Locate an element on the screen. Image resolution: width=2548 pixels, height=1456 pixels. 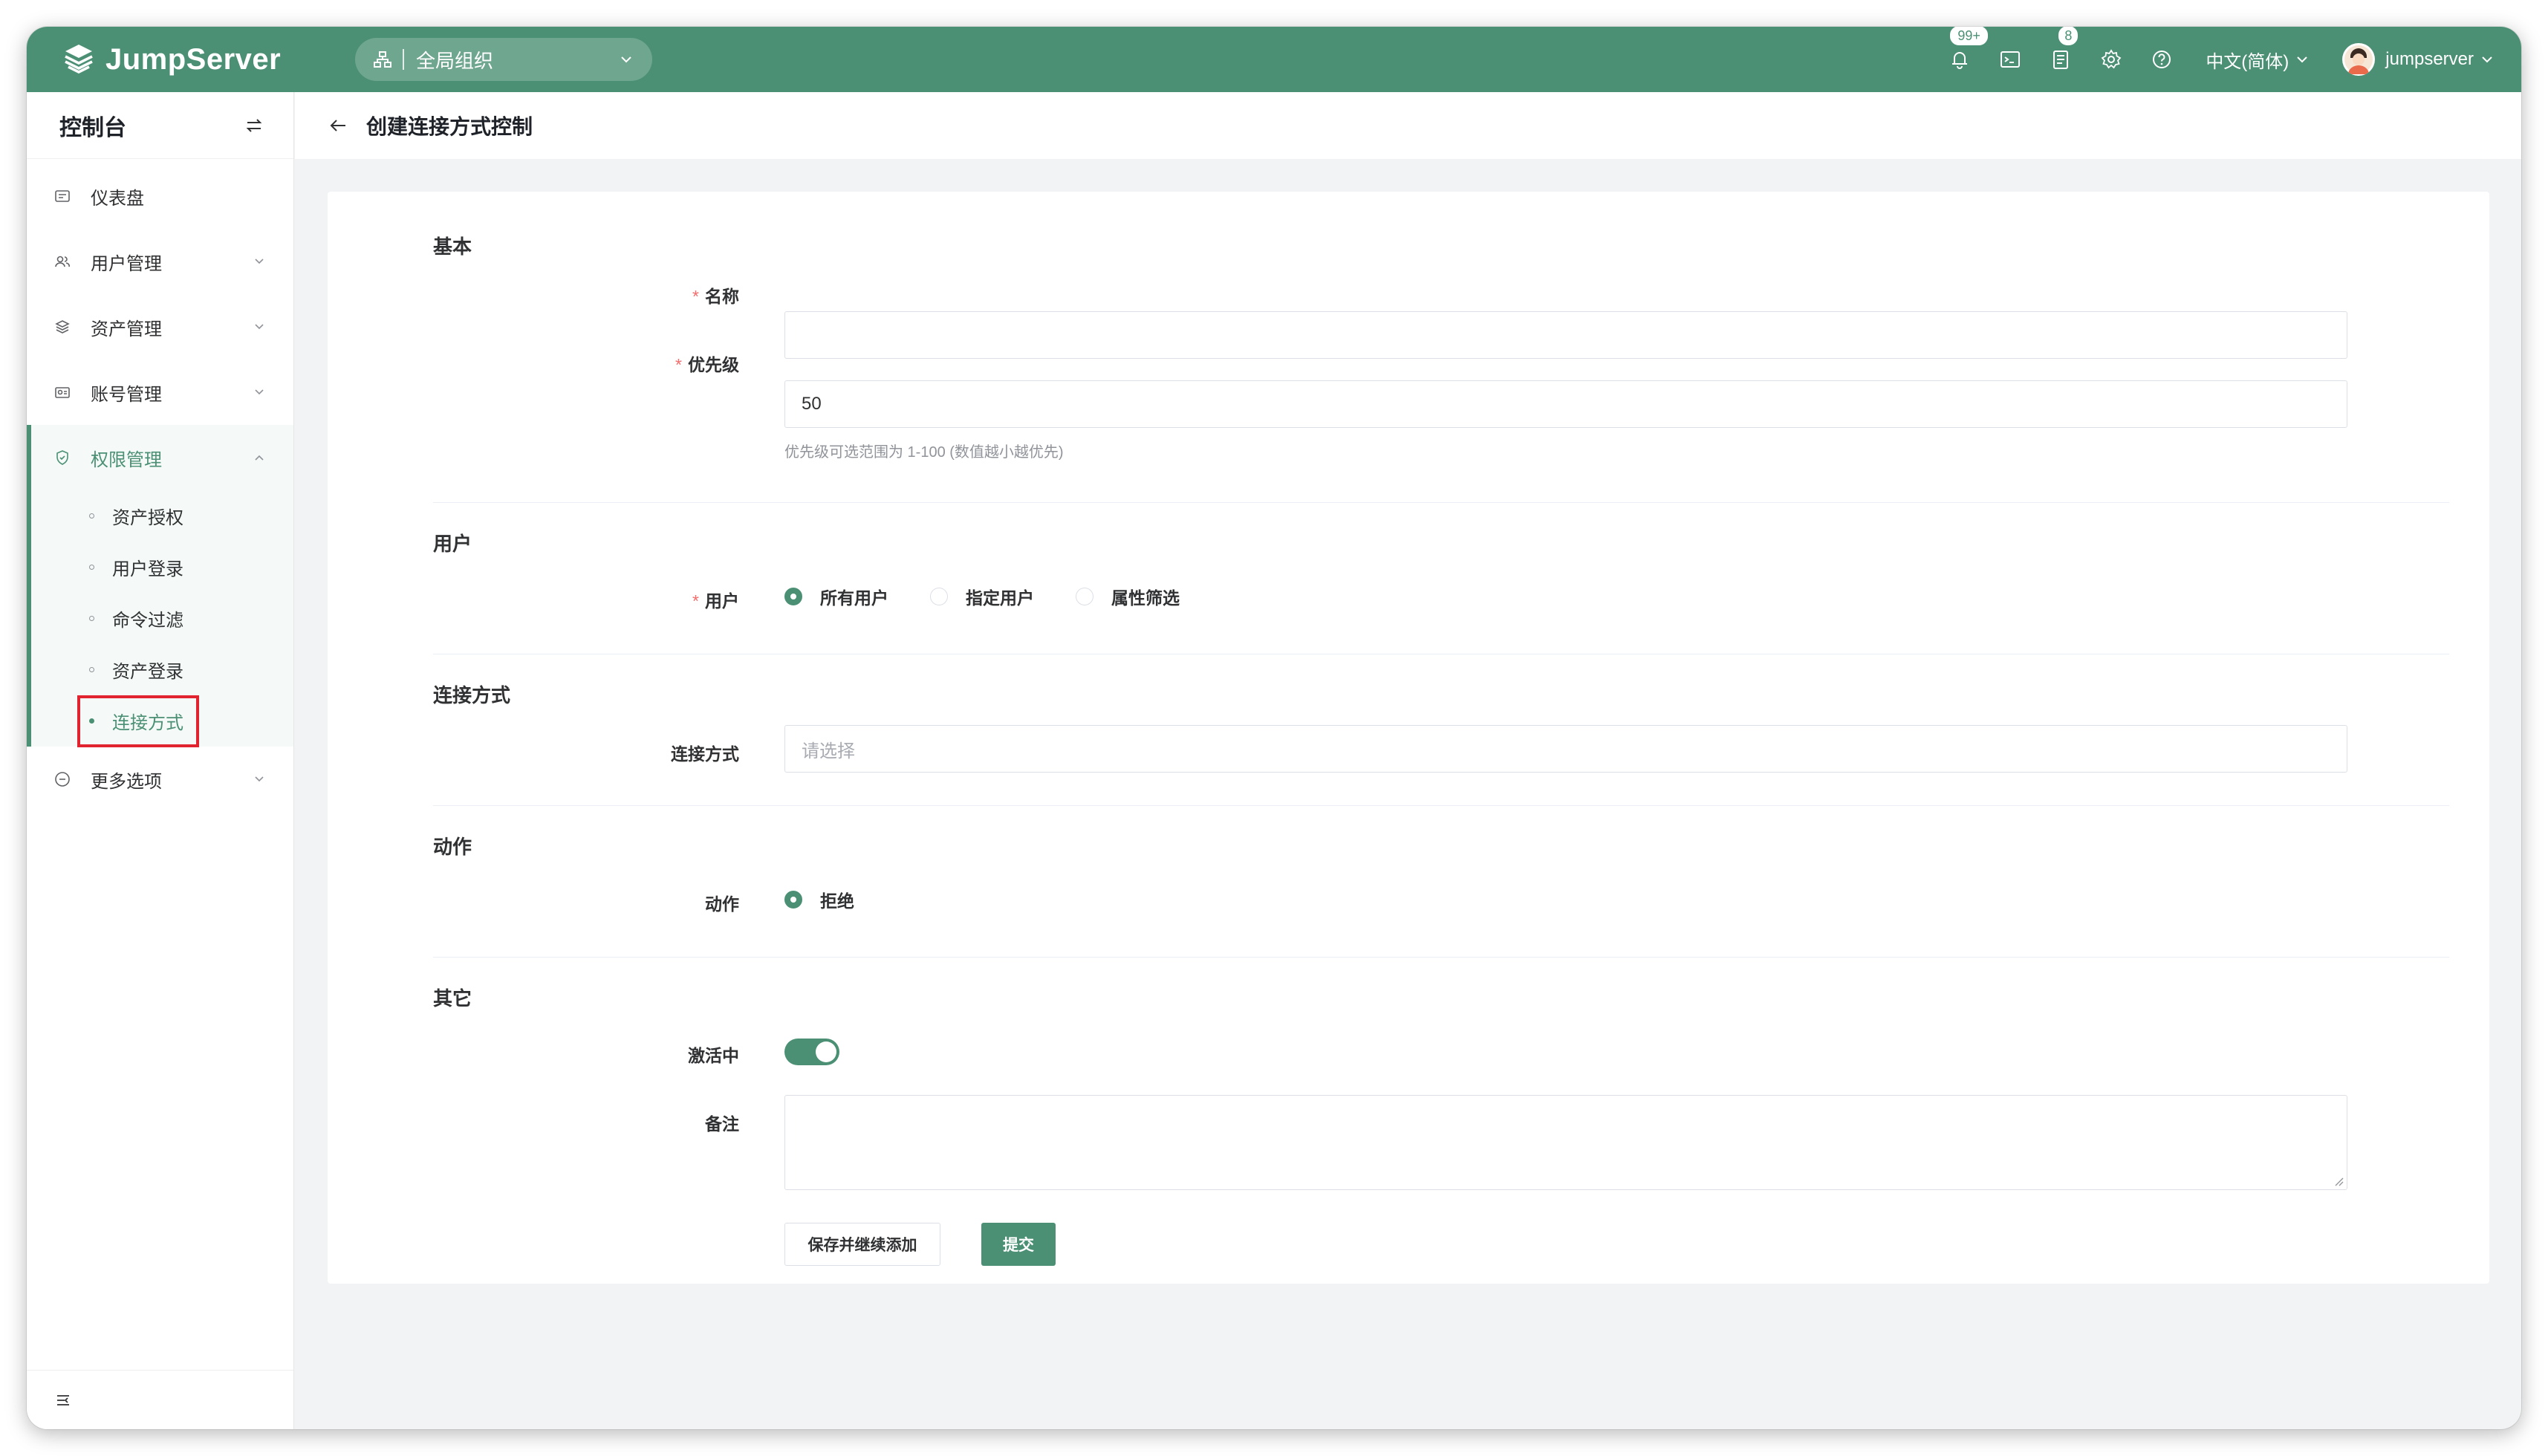
user-menu: jumpserver is located at coordinates (2419, 60).